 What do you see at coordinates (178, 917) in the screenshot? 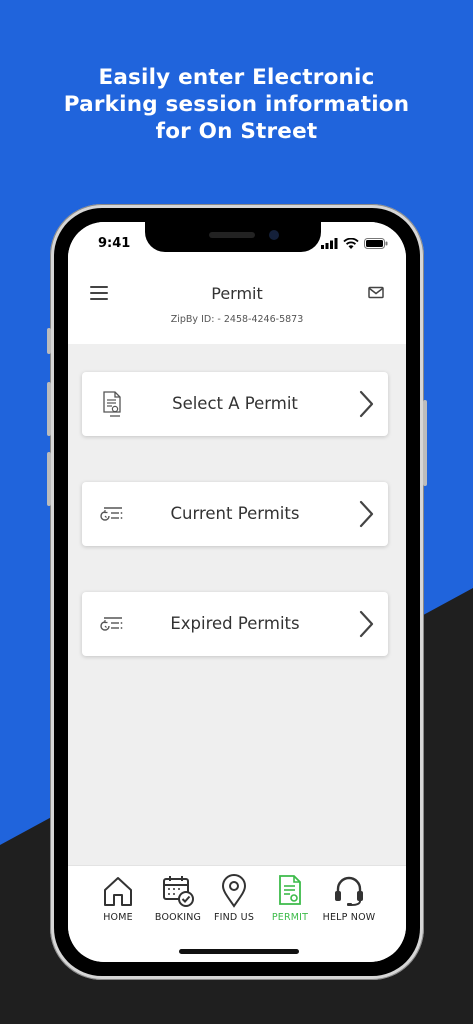
I see `tab-label: BOOKING` at bounding box center [178, 917].